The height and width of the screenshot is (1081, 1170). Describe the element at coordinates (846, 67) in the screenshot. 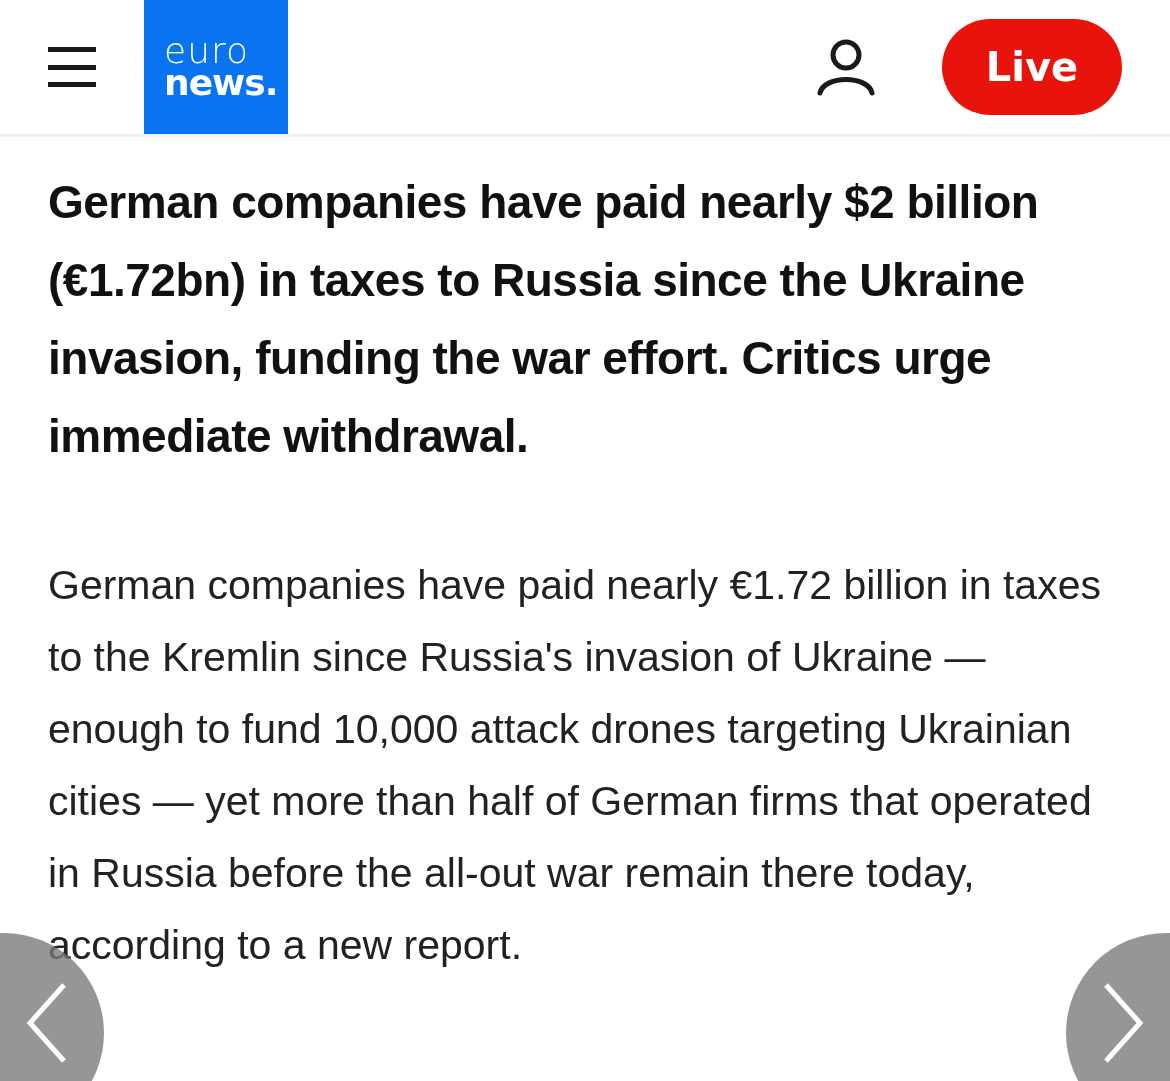

I see `user-icon` at that location.